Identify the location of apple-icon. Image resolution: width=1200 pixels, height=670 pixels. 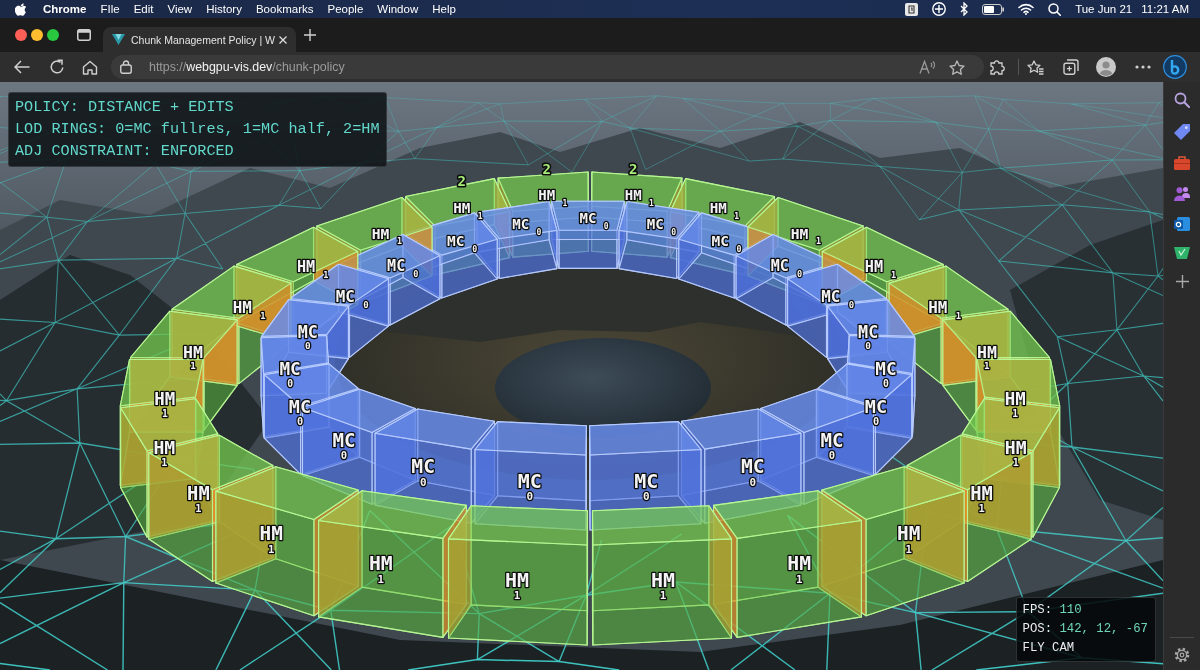
(20, 9).